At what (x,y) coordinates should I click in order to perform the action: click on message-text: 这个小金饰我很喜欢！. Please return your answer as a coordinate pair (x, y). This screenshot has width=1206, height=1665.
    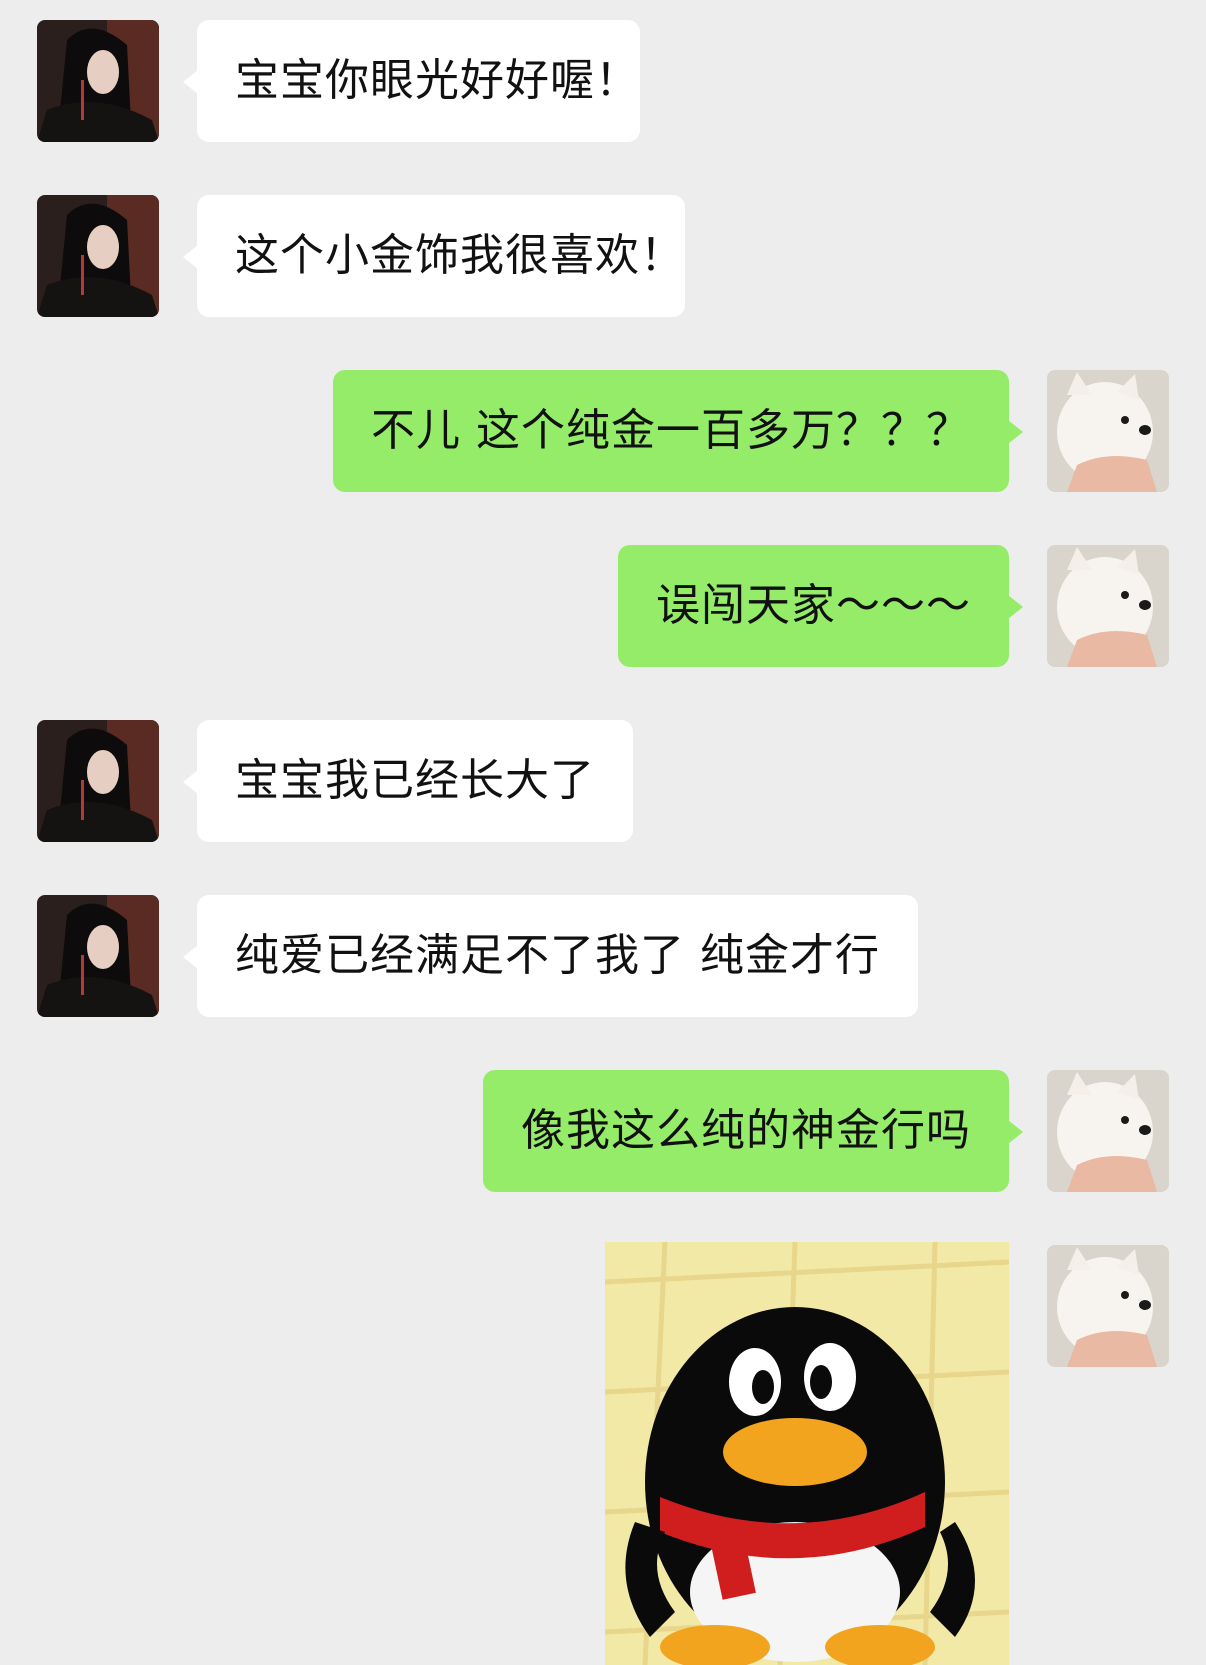
    Looking at the image, I should click on (460, 255).